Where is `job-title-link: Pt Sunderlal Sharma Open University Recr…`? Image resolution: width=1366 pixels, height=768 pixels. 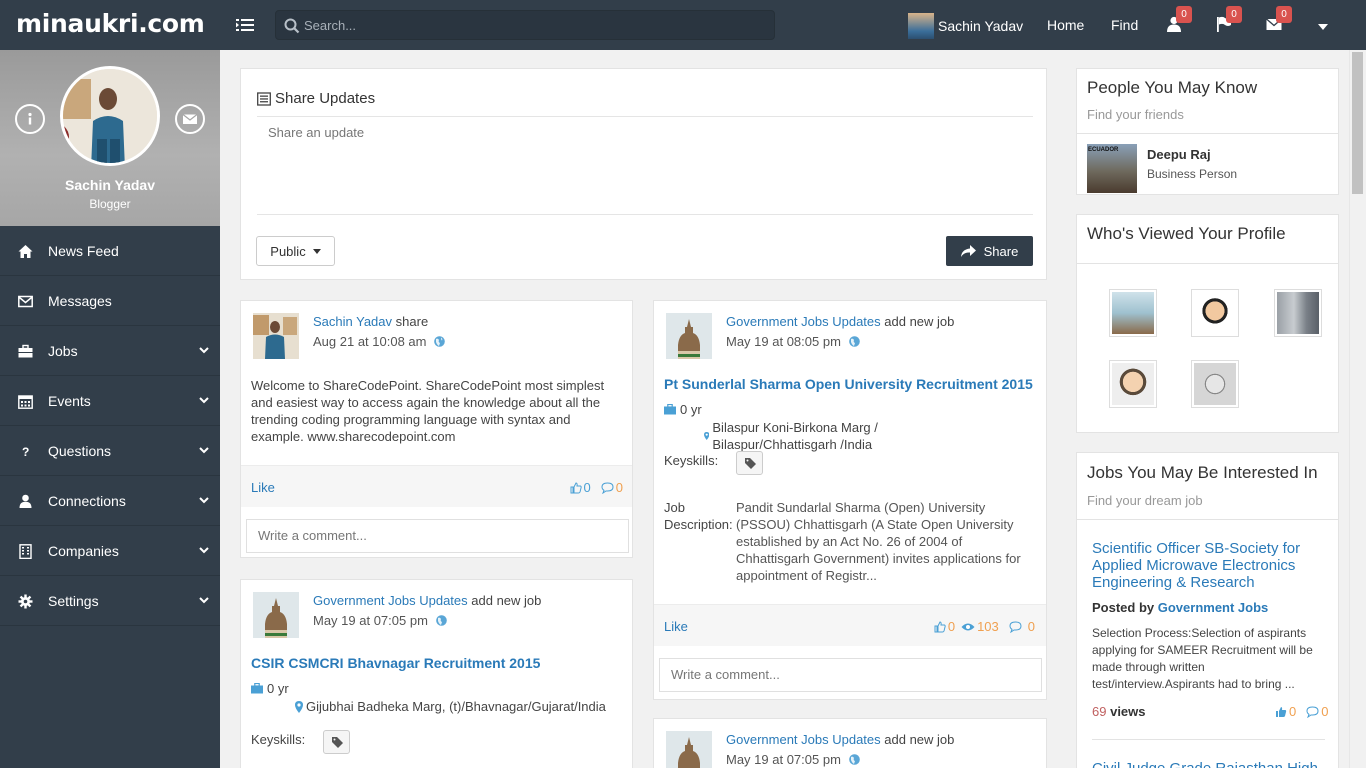 job-title-link: Pt Sunderlal Sharma Open University Recr… is located at coordinates (848, 384).